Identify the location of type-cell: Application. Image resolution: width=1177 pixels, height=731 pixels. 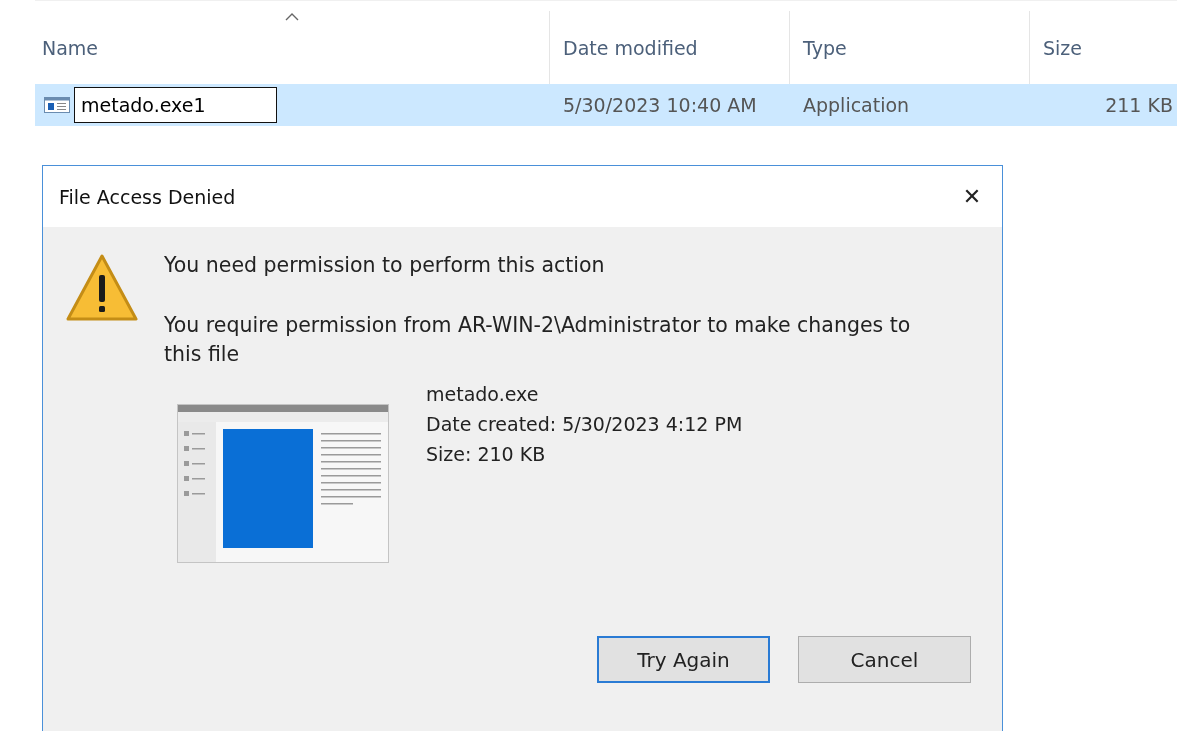
(856, 105).